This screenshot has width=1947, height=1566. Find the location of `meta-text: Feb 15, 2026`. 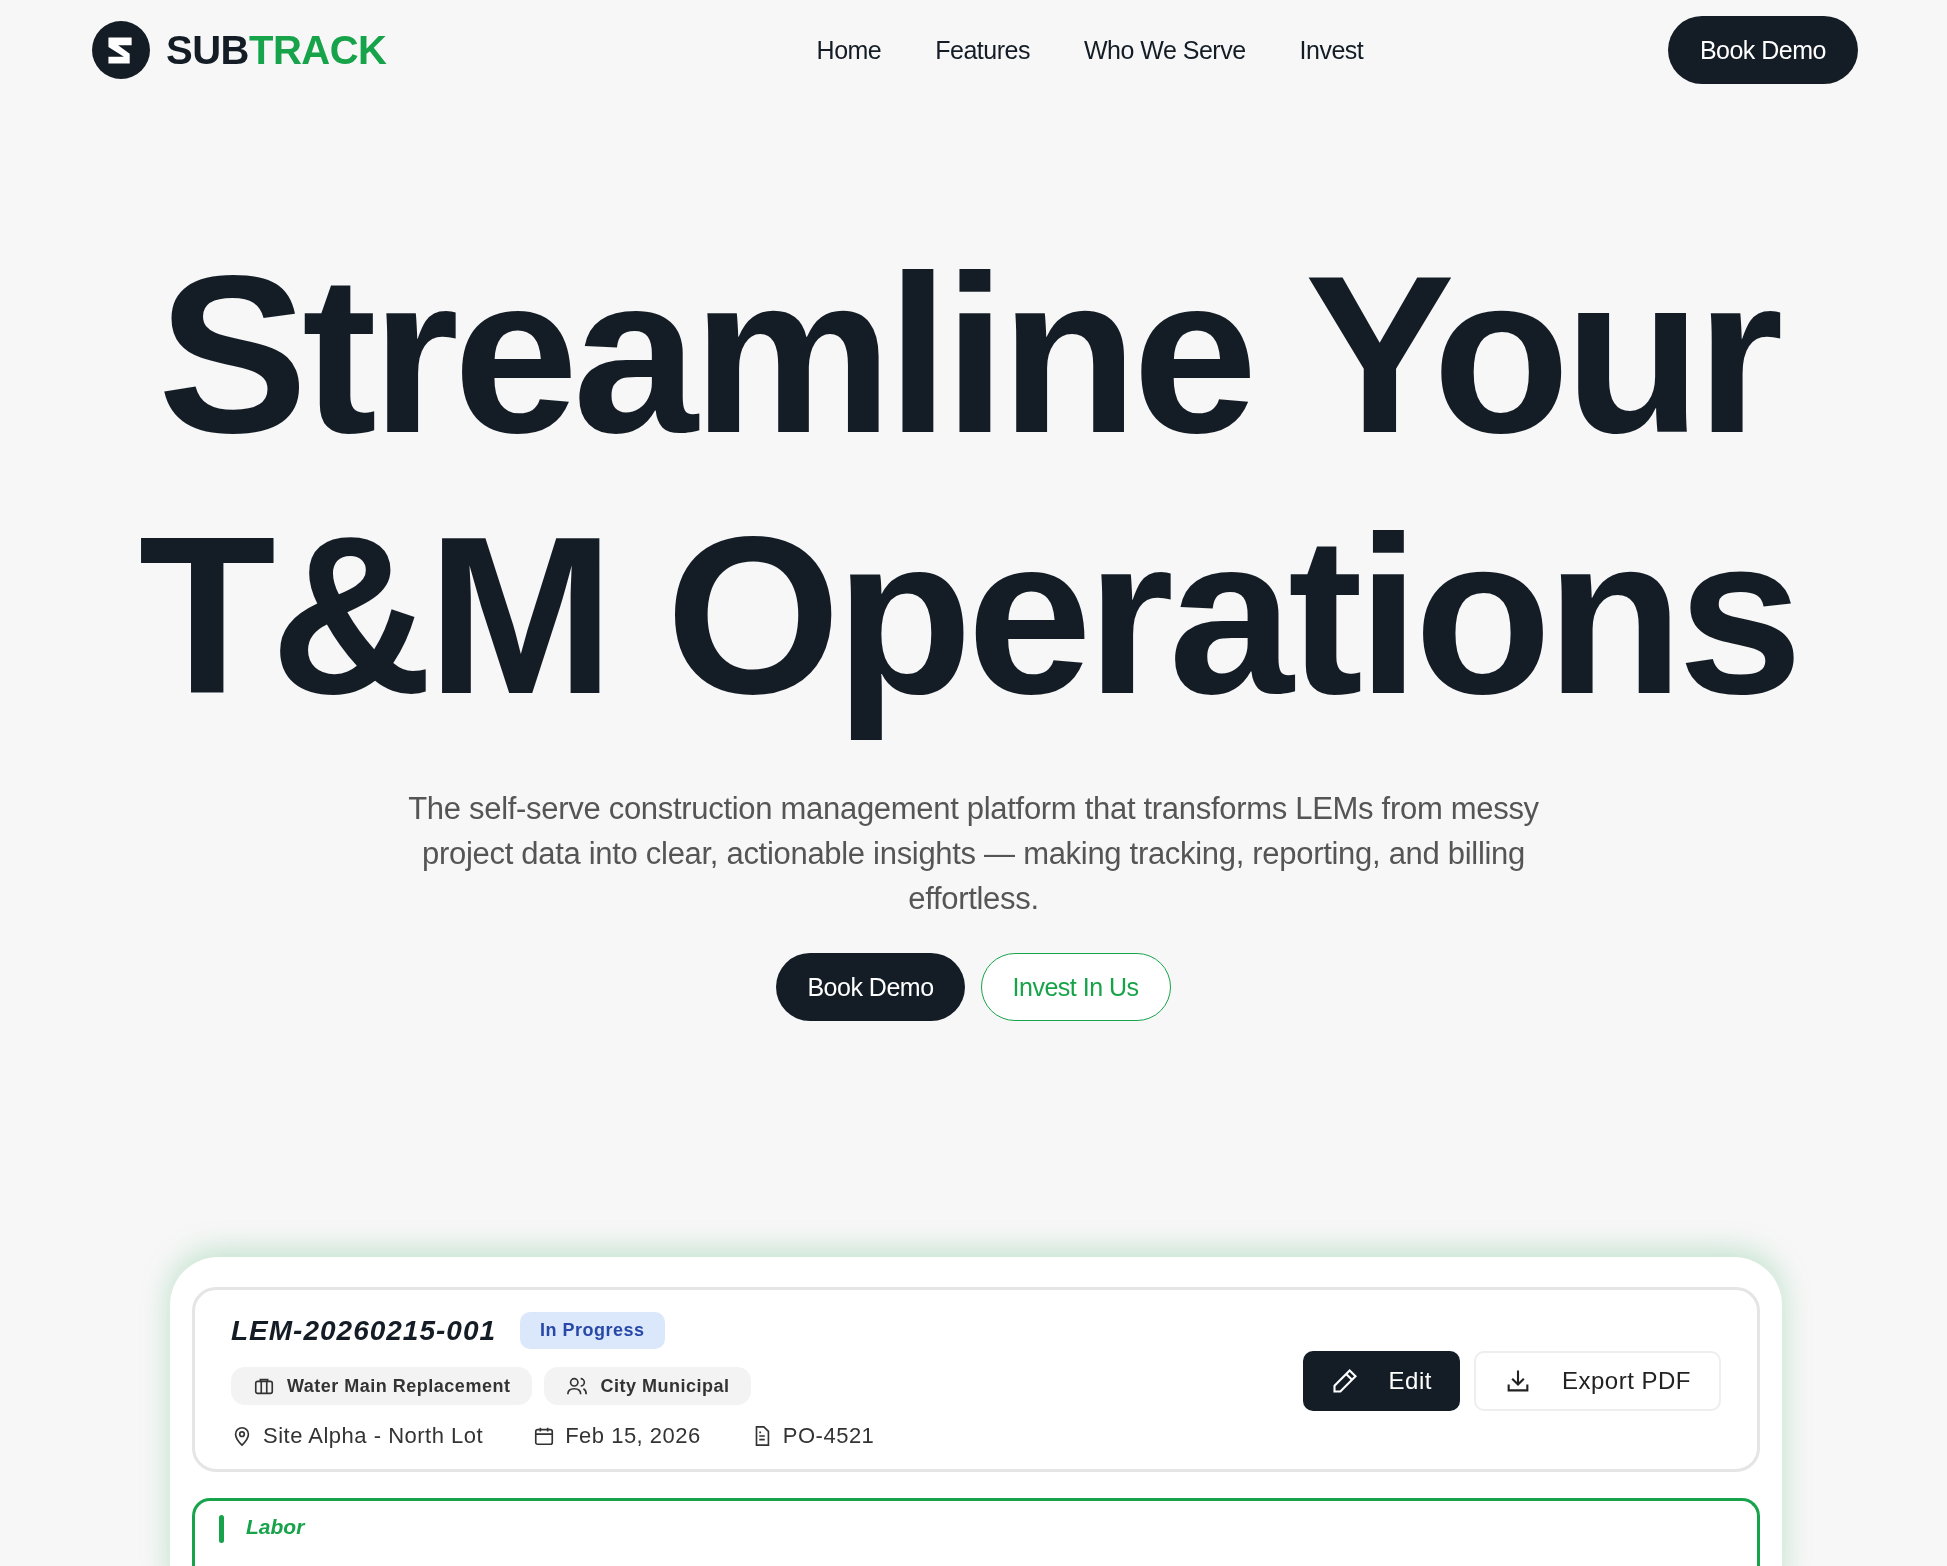

meta-text: Feb 15, 2026 is located at coordinates (633, 1436).